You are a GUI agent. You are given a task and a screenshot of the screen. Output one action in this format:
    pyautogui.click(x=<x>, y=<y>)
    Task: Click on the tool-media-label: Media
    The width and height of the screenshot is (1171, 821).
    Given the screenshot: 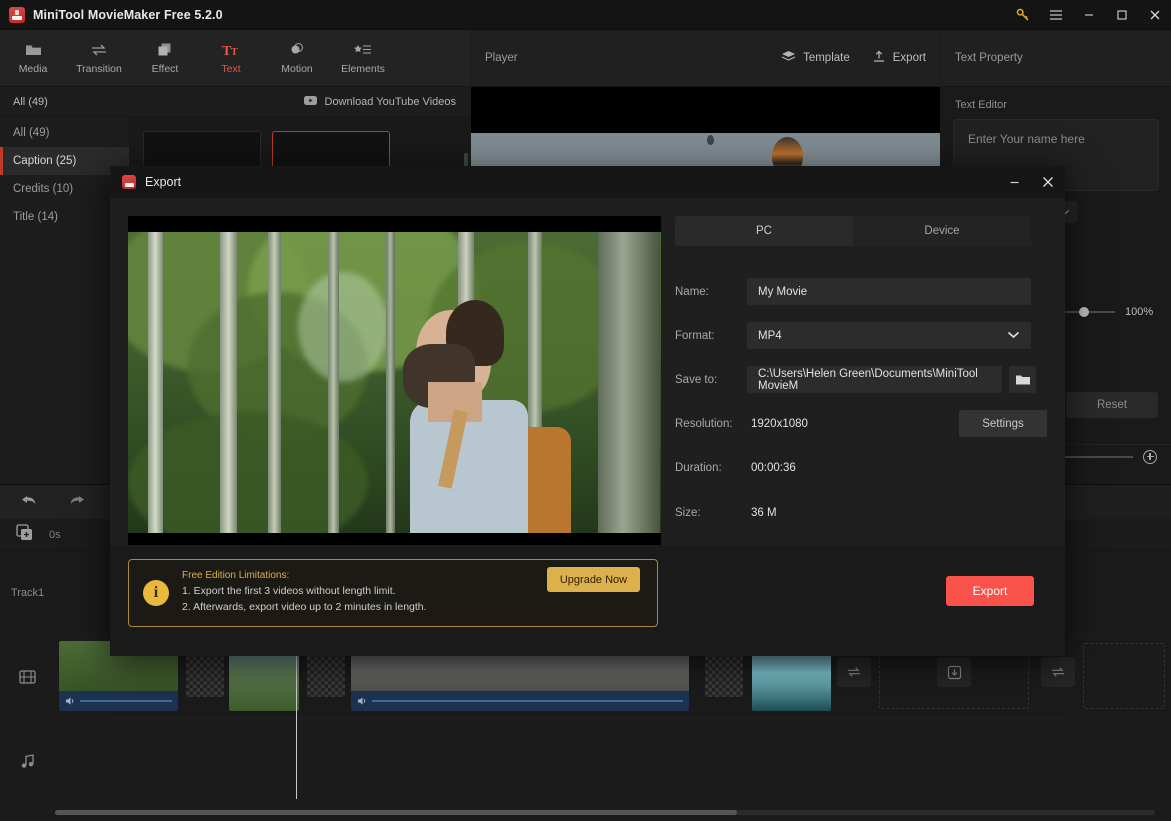 What is the action you would take?
    pyautogui.click(x=33, y=69)
    